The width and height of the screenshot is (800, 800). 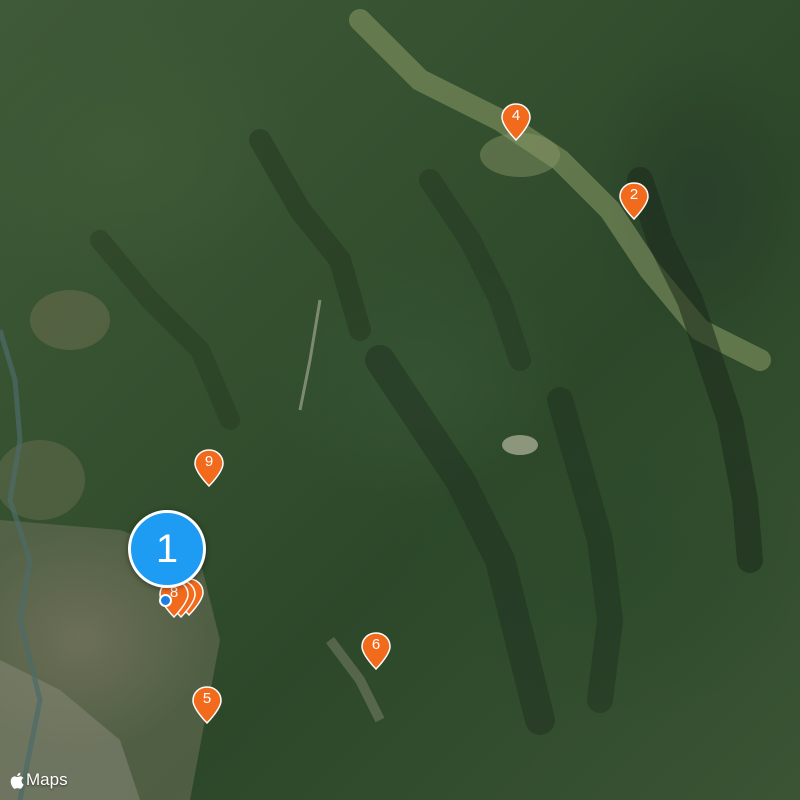 What do you see at coordinates (47, 779) in the screenshot?
I see `attribution-brand: Maps` at bounding box center [47, 779].